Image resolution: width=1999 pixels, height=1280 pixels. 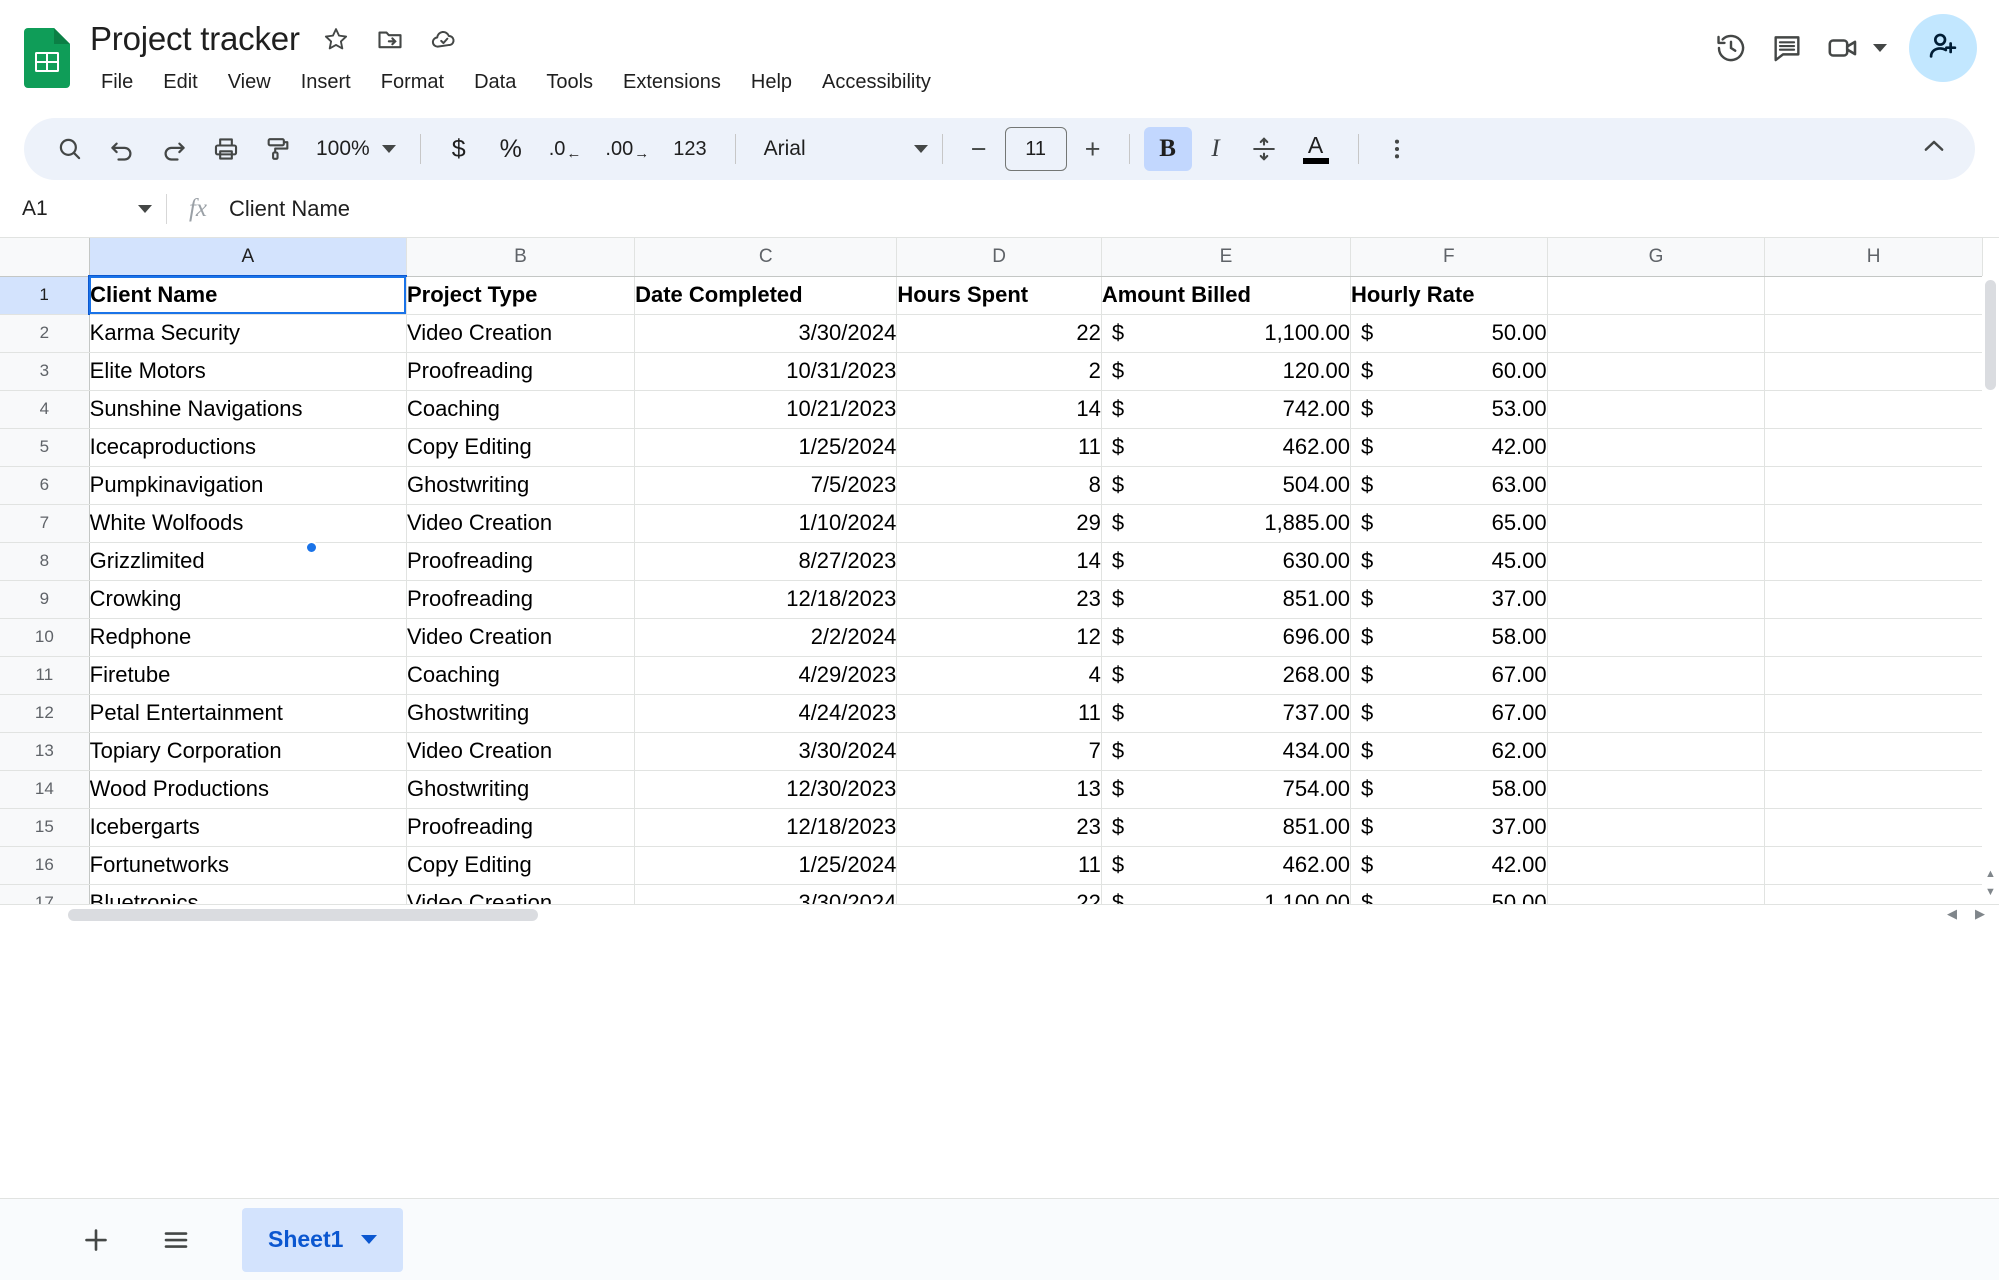 I want to click on cell-d14: 13, so click(x=999, y=789).